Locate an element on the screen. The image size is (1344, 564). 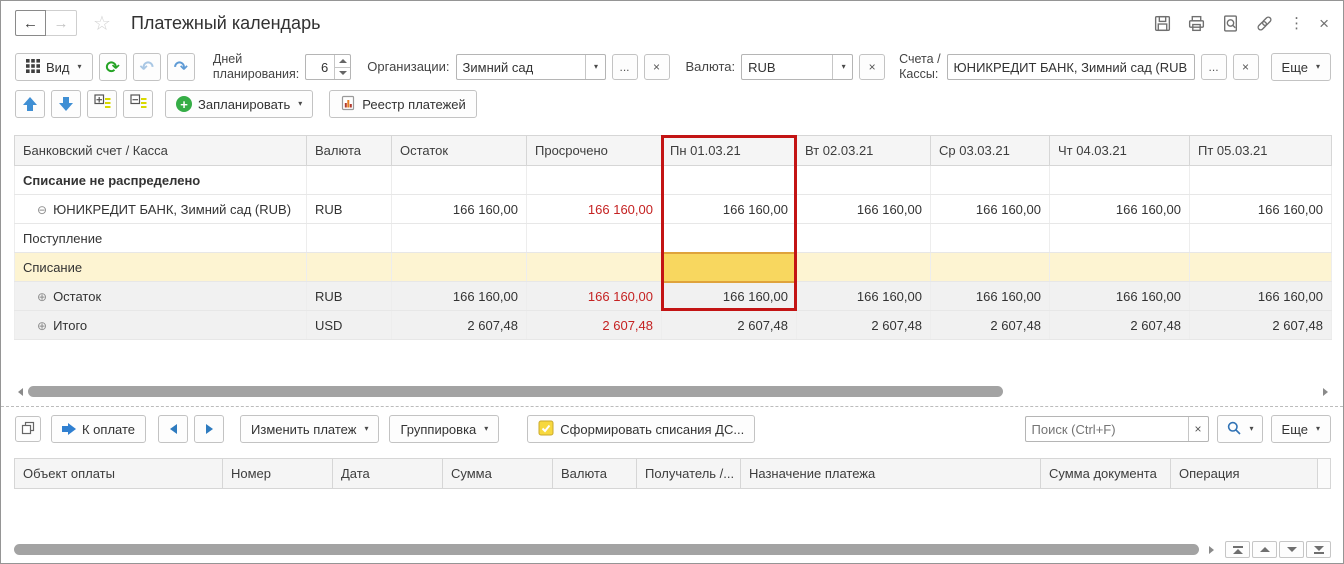
favorite-star-icon: ☆ is located at coordinates (102, 23).